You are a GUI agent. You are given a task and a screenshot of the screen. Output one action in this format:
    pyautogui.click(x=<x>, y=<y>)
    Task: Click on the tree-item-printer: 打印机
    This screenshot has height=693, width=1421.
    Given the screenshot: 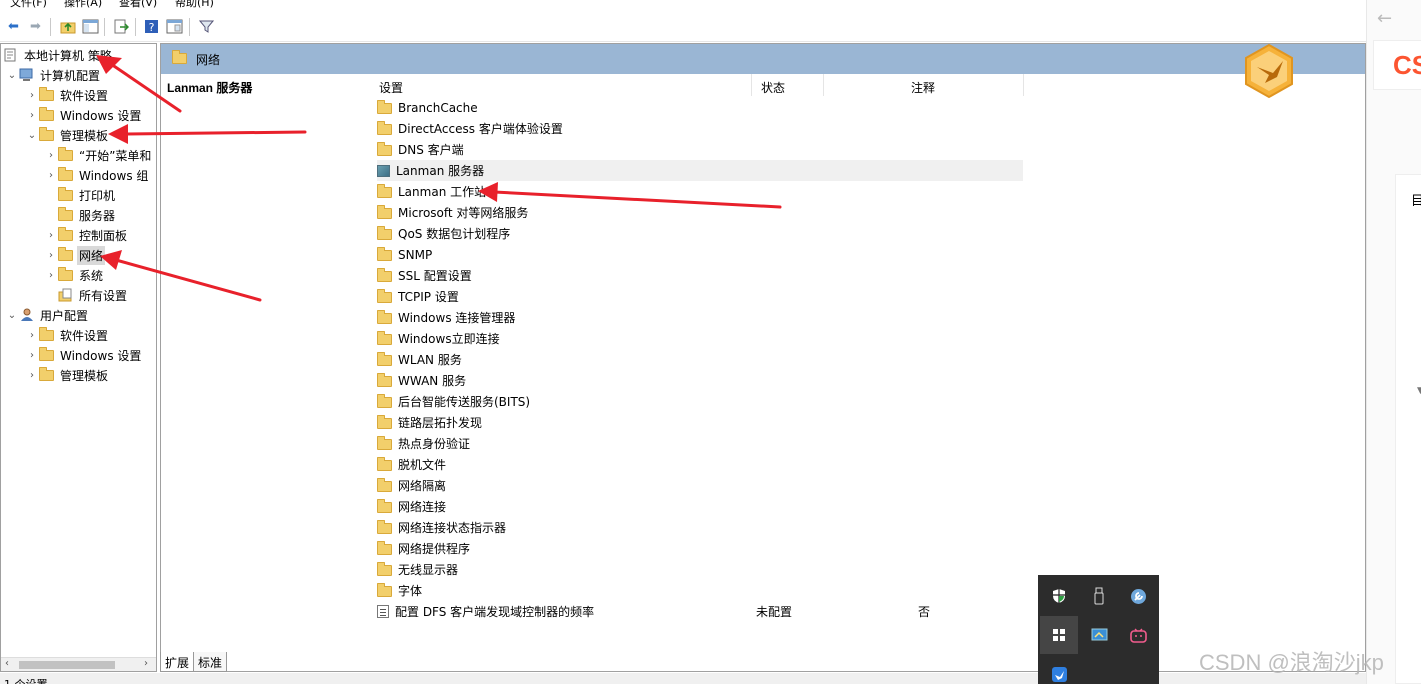 What is the action you would take?
    pyautogui.click(x=87, y=195)
    